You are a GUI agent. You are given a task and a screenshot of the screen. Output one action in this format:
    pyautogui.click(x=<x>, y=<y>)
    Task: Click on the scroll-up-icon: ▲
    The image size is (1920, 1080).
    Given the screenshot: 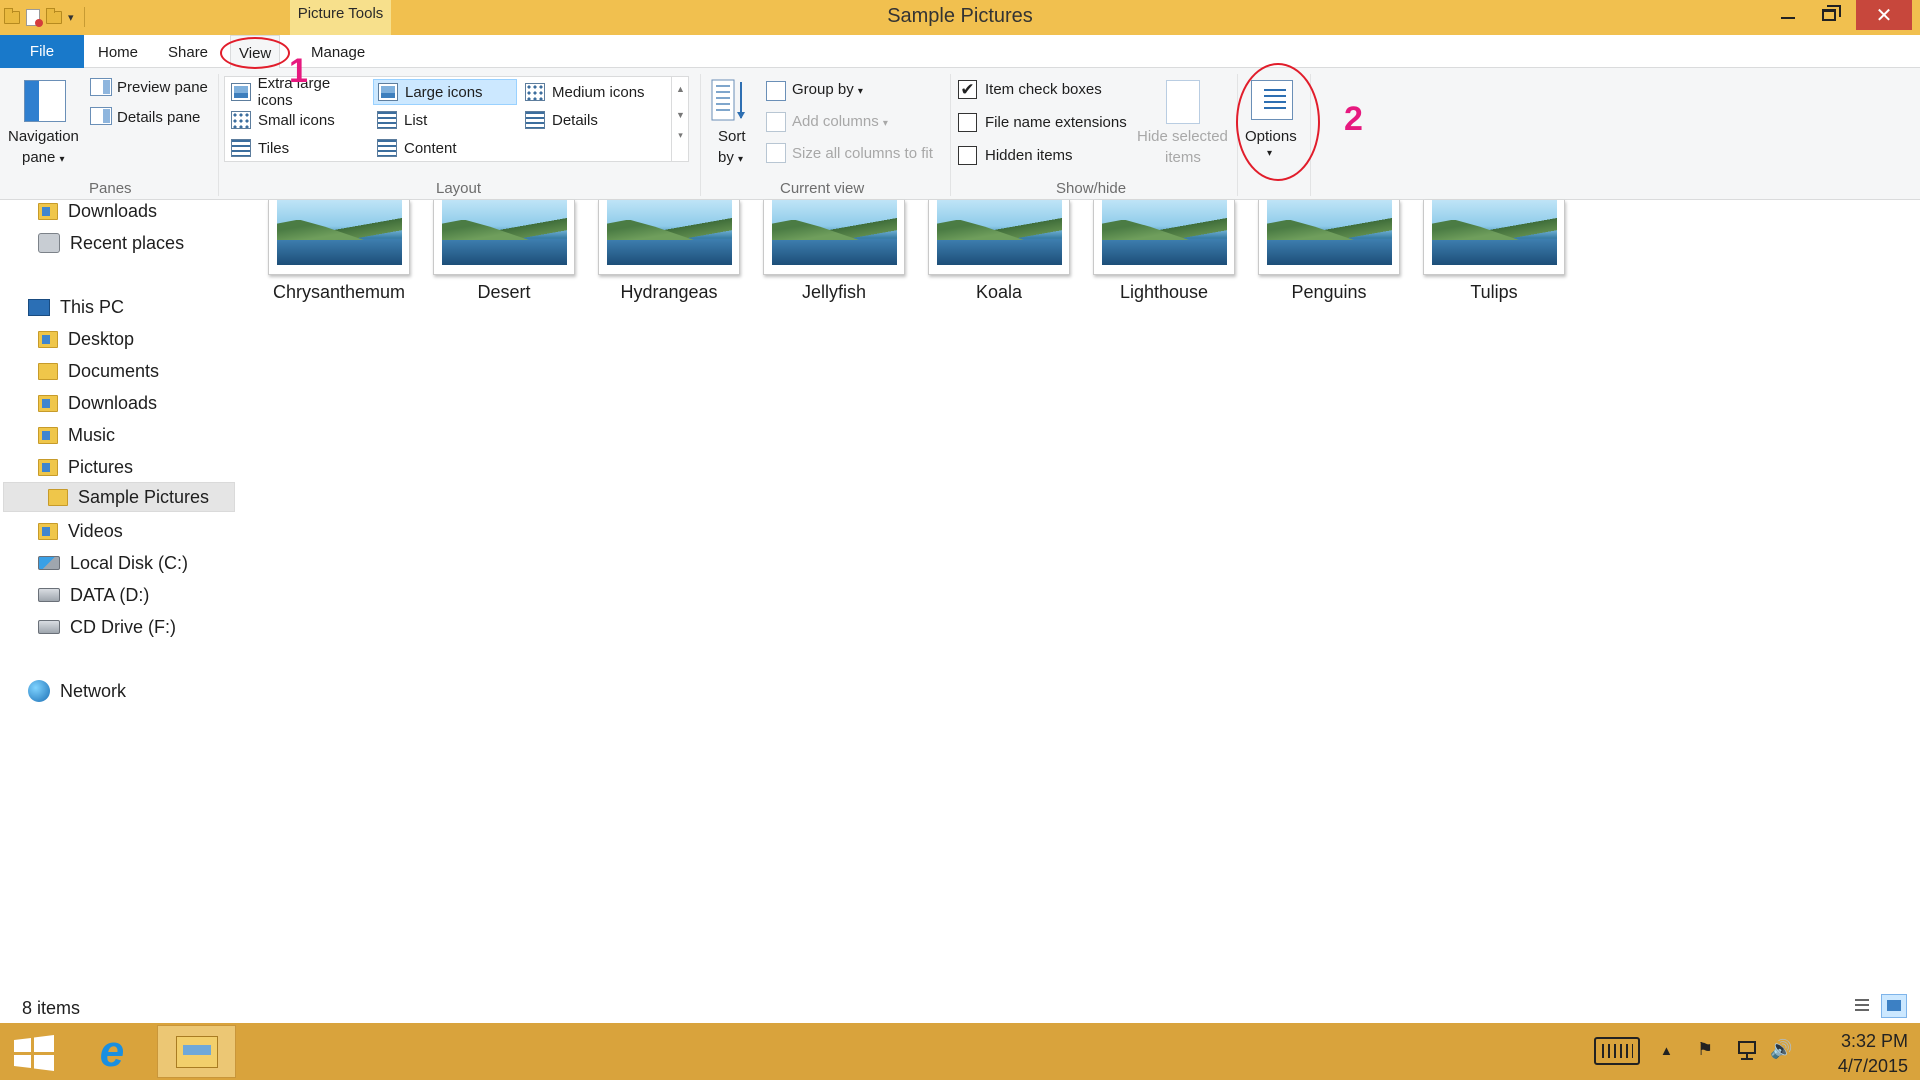 What is the action you would take?
    pyautogui.click(x=680, y=89)
    